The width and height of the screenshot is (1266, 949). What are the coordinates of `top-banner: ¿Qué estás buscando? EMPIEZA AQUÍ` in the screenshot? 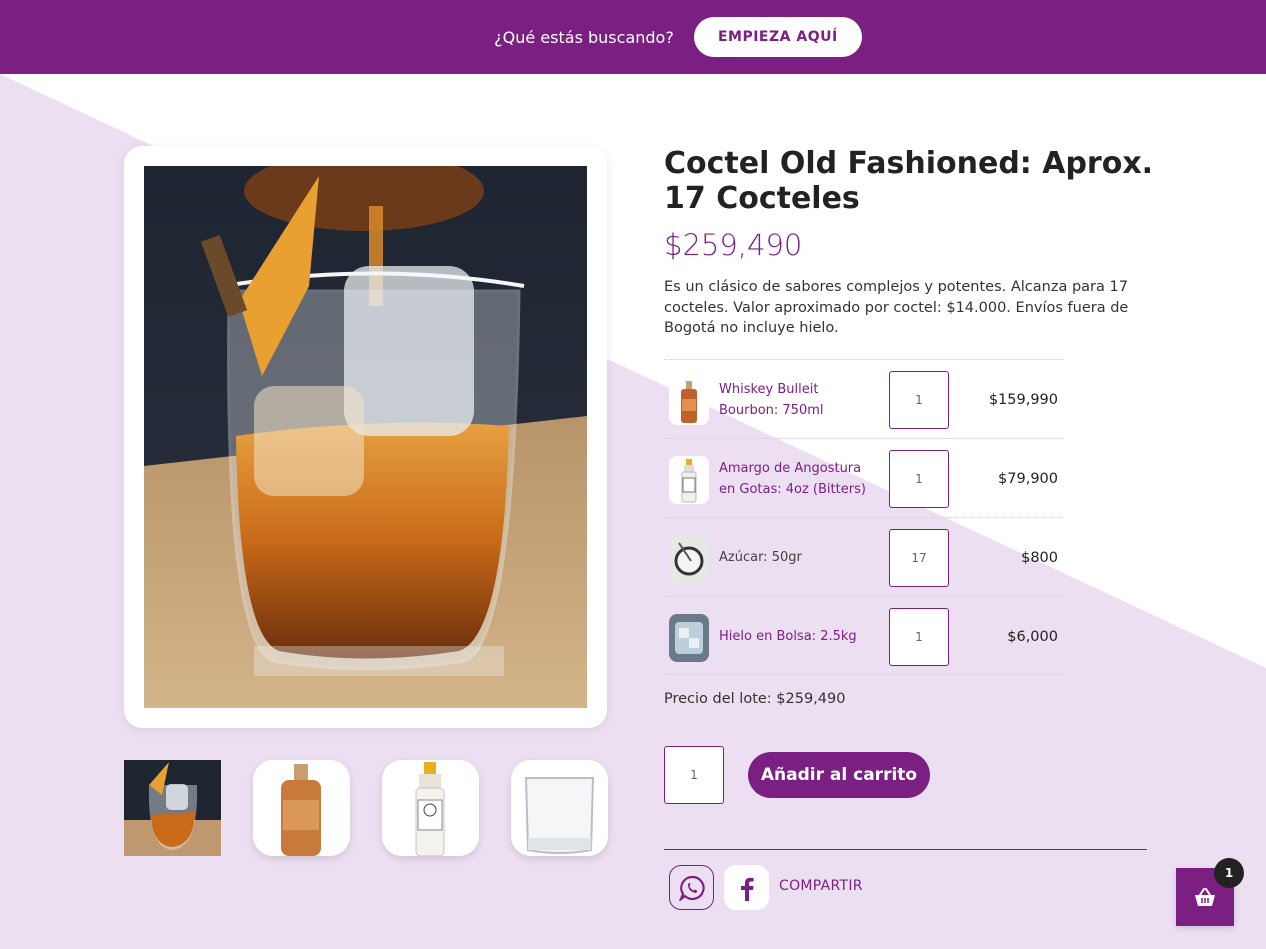 It's located at (633, 37).